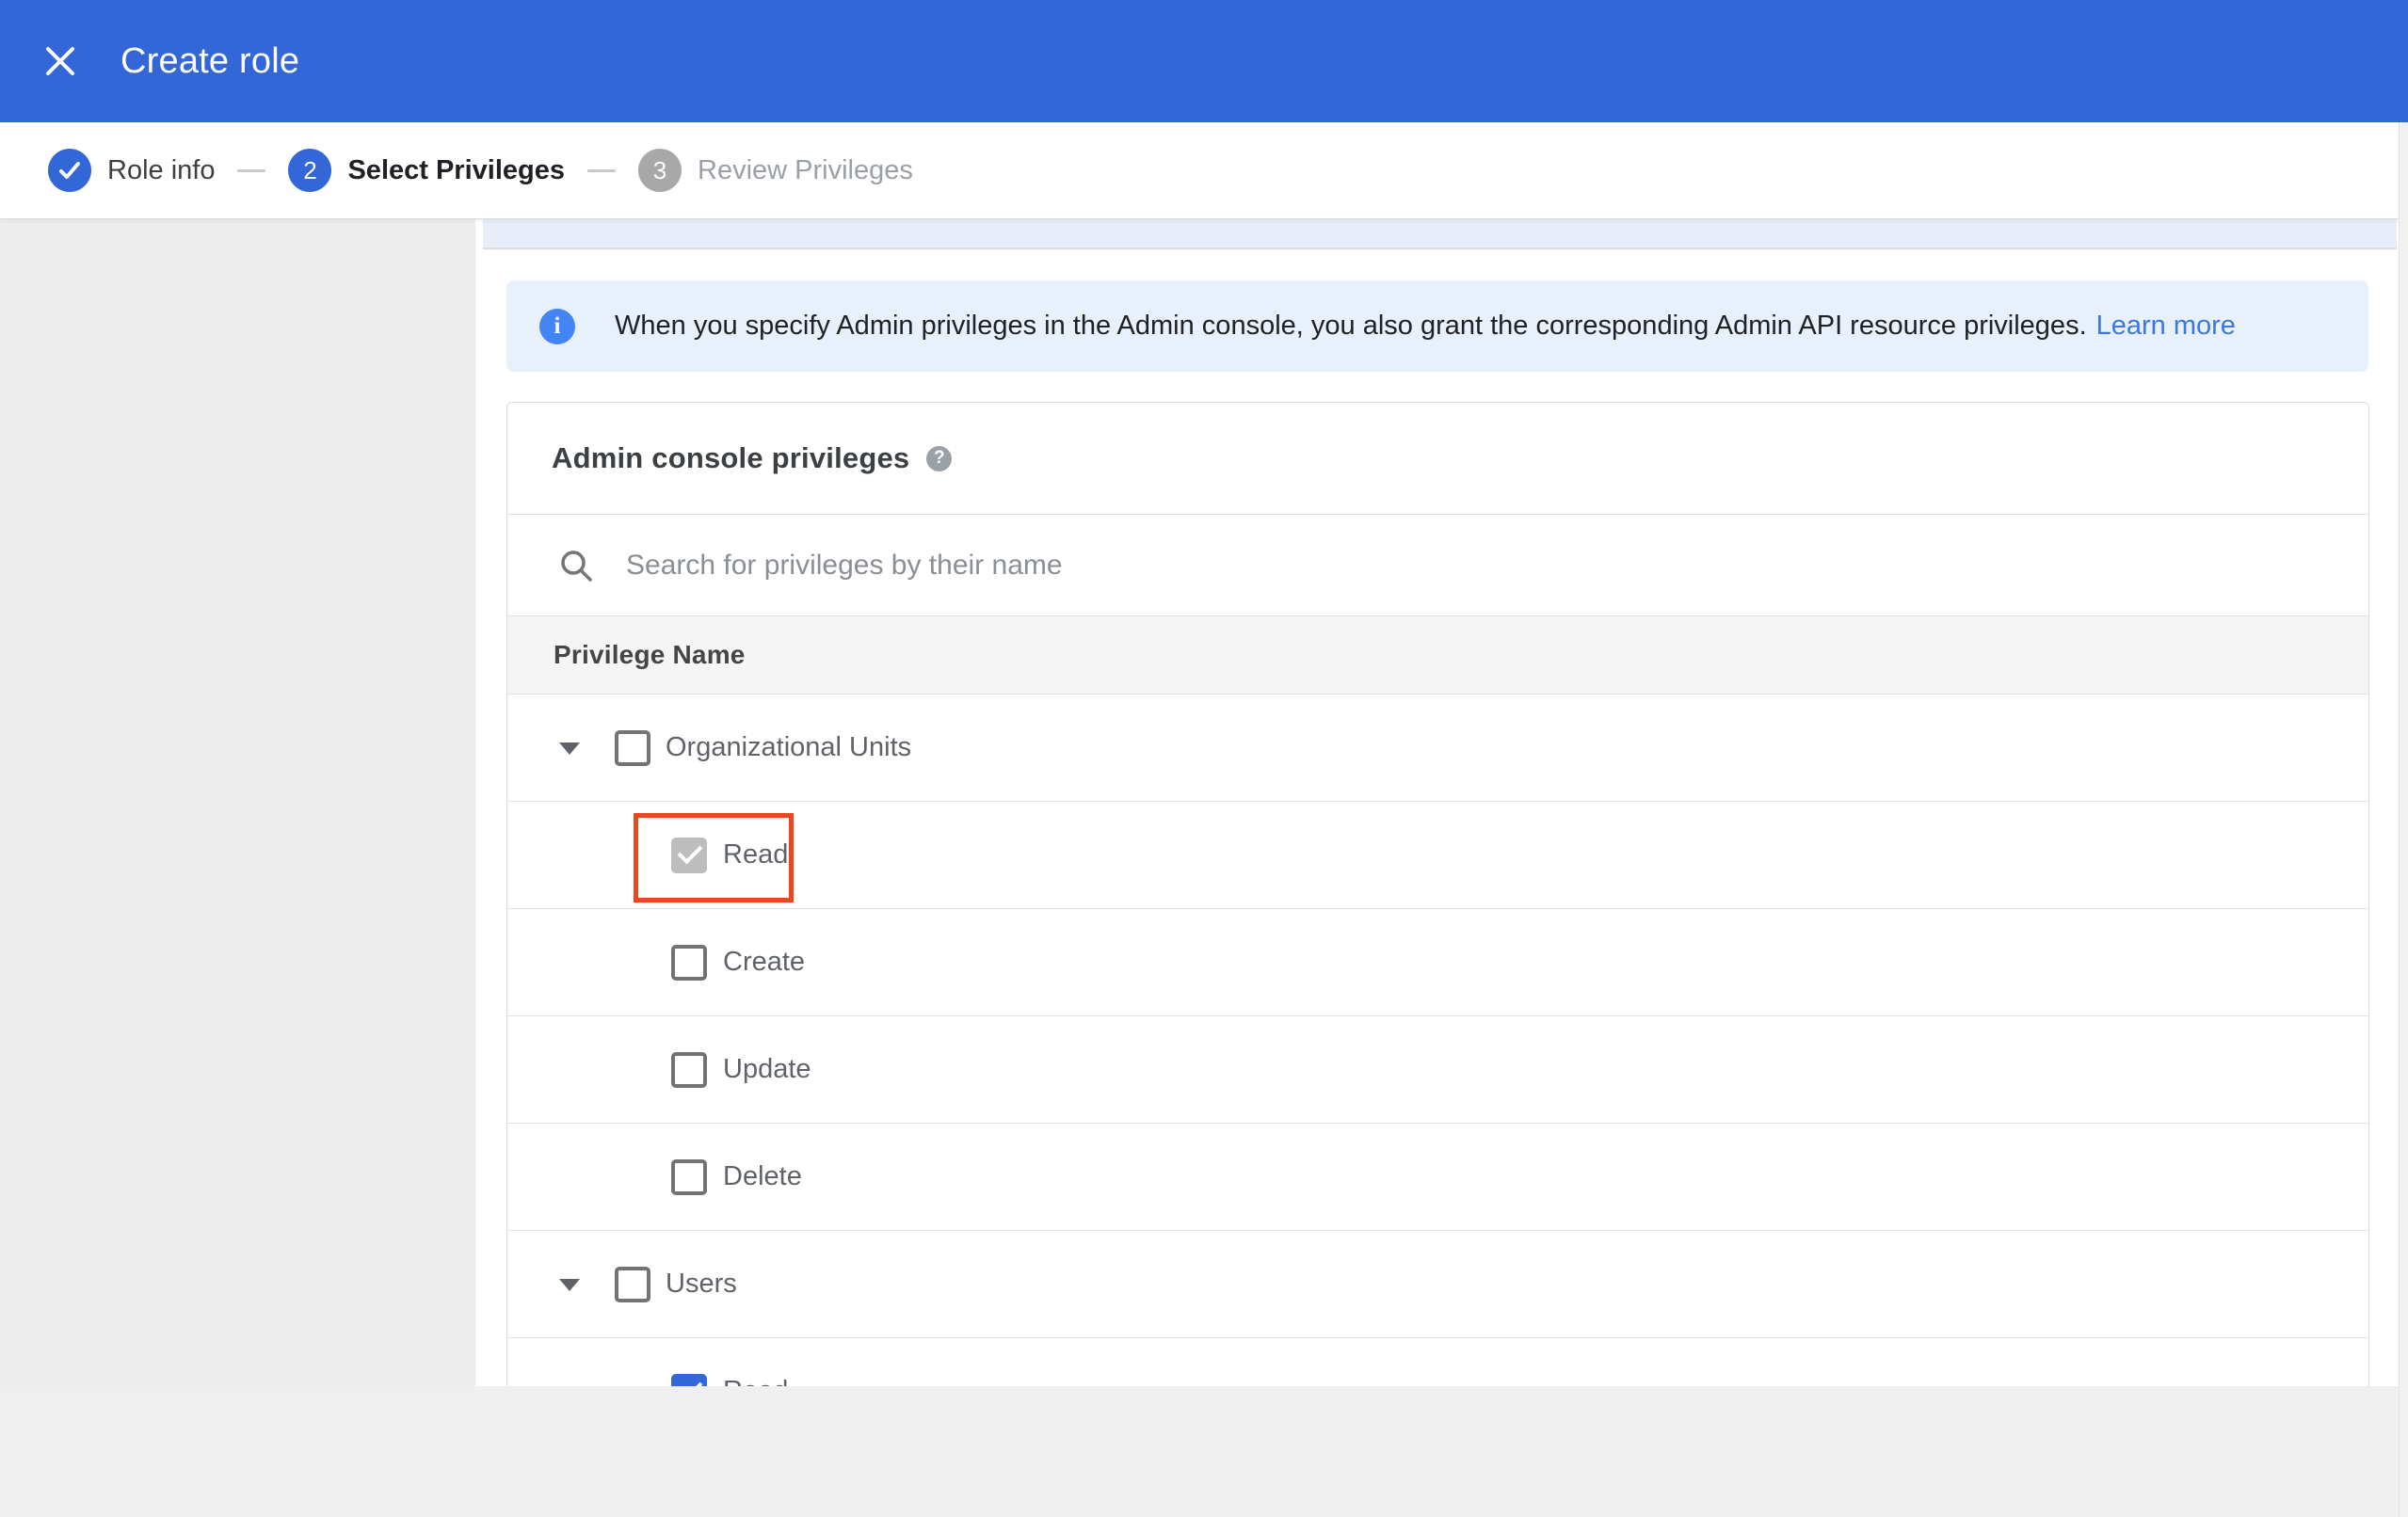 The image size is (2408, 1517). Describe the element at coordinates (650, 654) in the screenshot. I see `table-header-label: Privilege Name` at that location.